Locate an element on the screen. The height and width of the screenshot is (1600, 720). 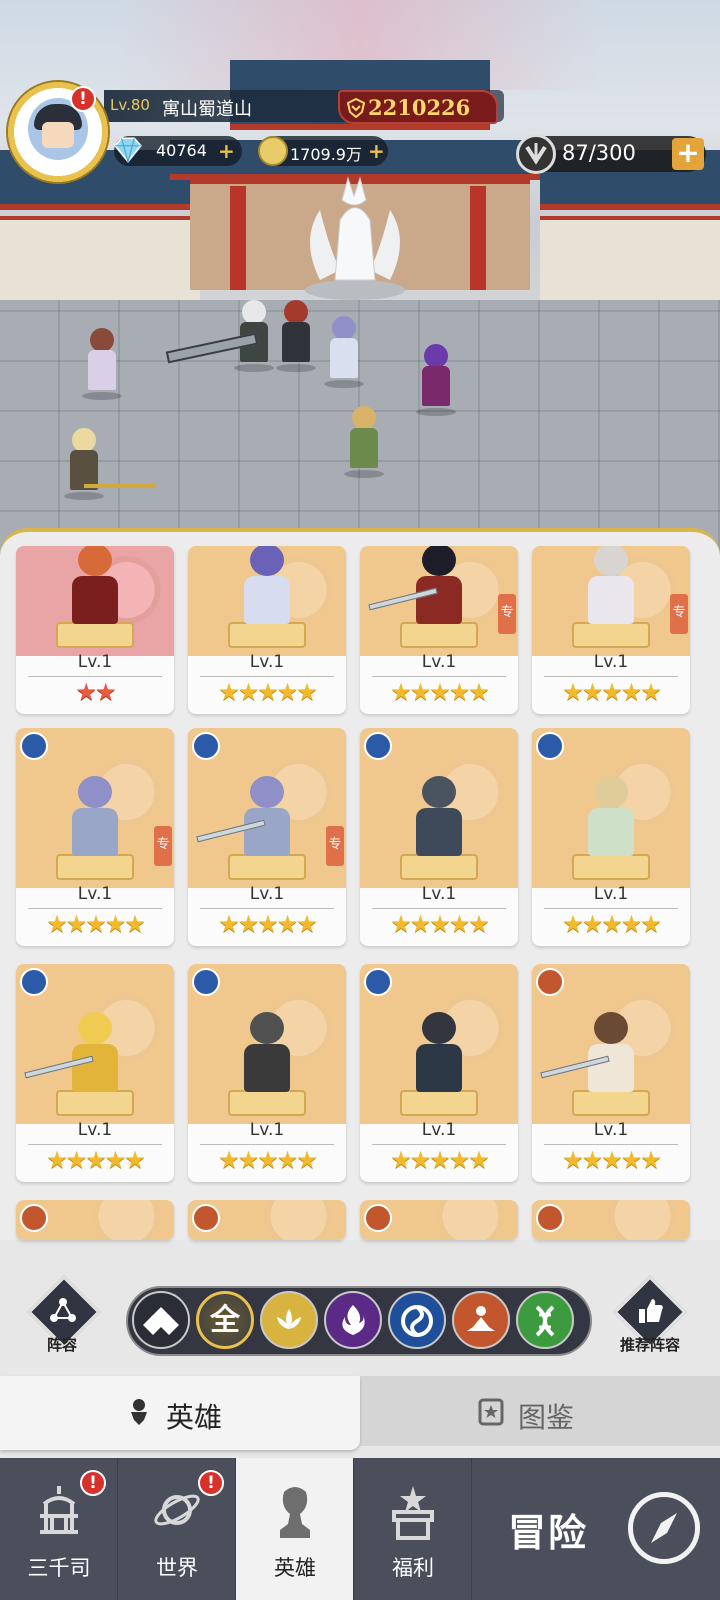
flame-icon is located at coordinates (353, 1320).